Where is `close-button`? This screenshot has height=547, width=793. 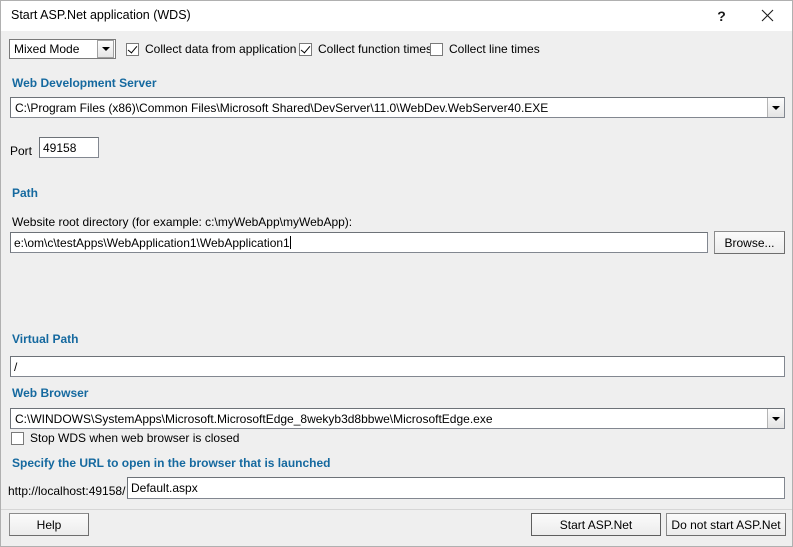 close-button is located at coordinates (767, 15).